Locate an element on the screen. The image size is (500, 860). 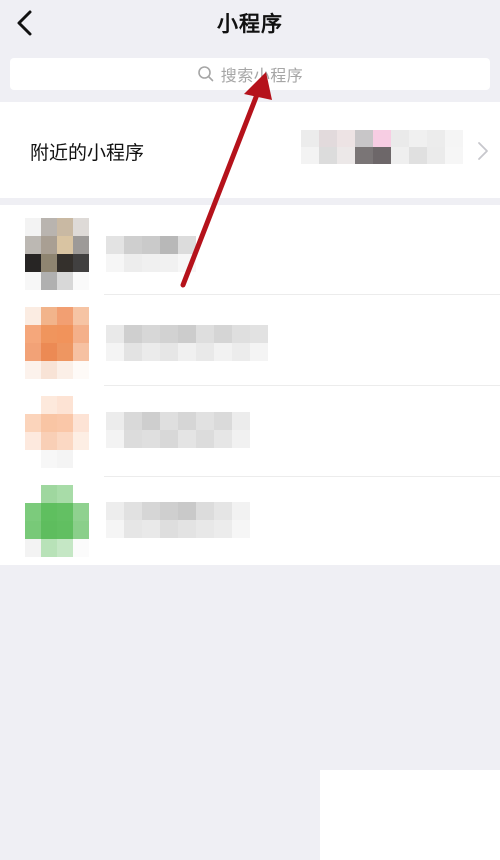
header: 小程序 is located at coordinates (250, 24).